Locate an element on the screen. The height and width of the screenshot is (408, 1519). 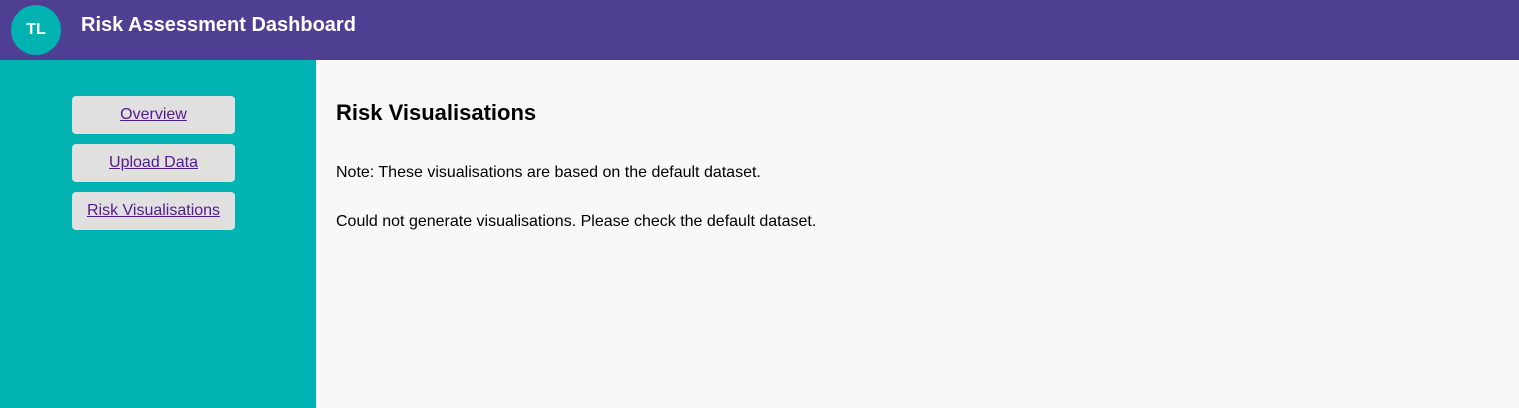
sidebar-item-overview: Overview is located at coordinates (153, 115).